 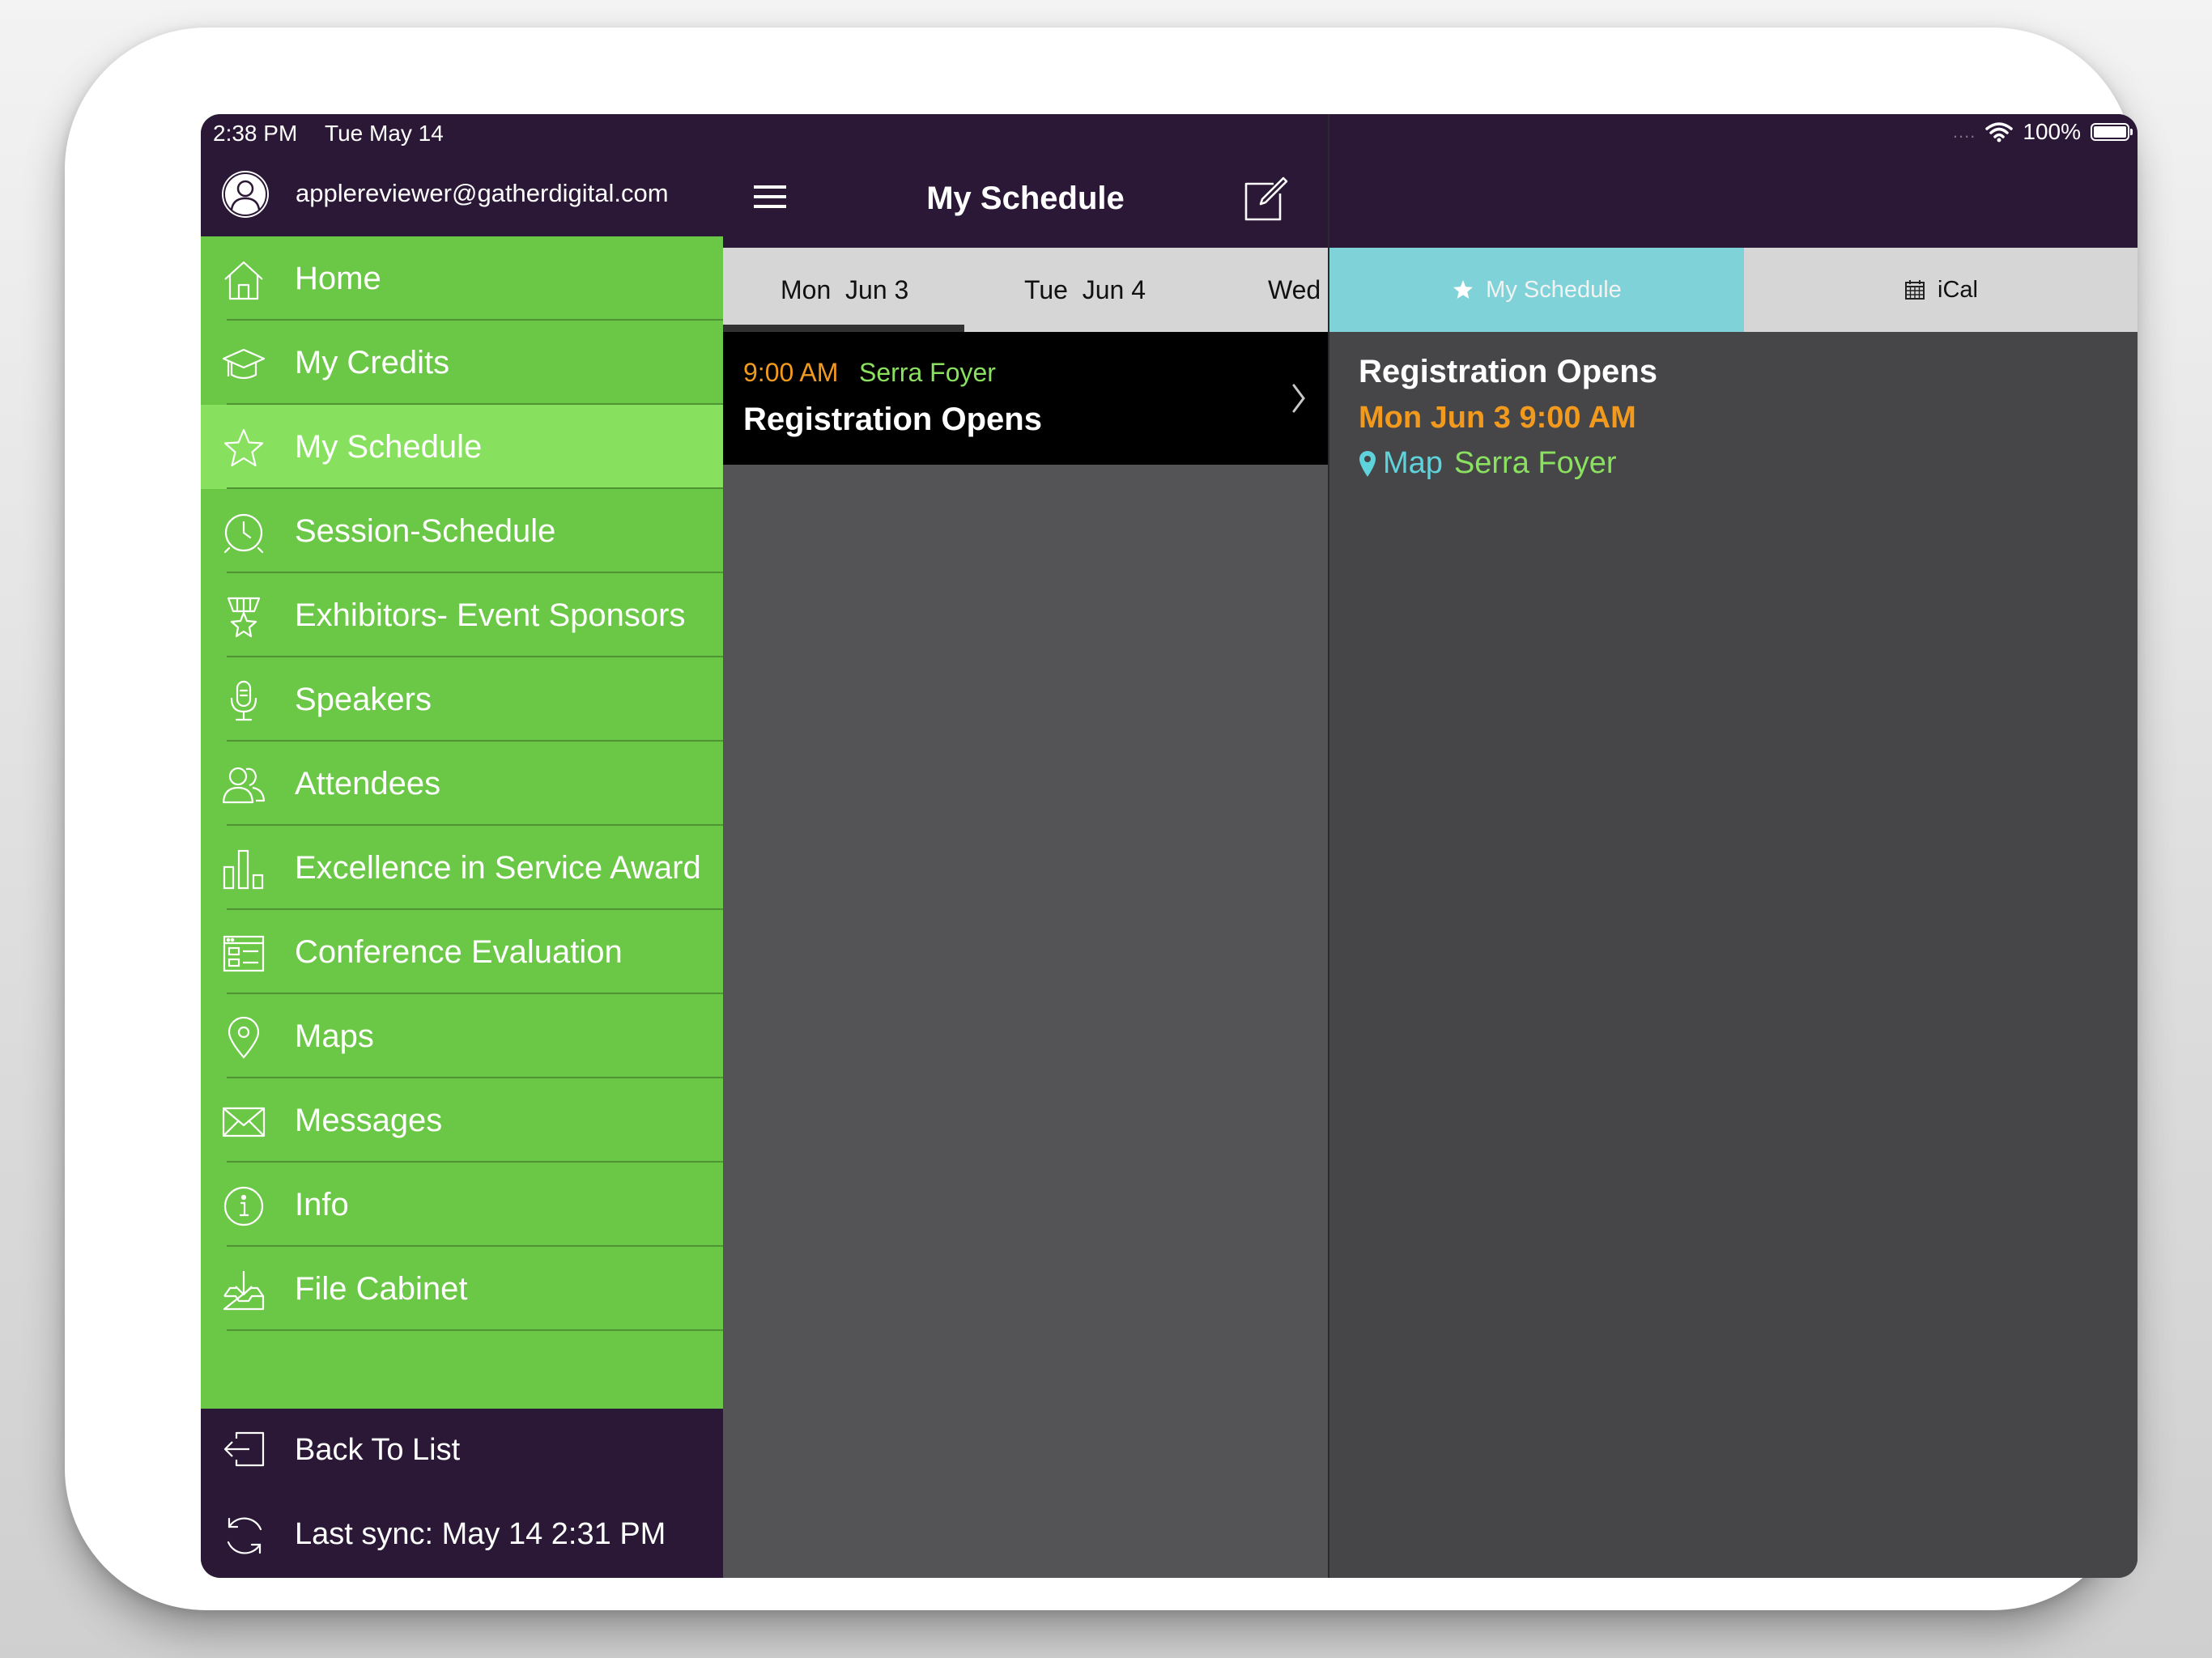 I want to click on map-link: Map, so click(x=1413, y=463).